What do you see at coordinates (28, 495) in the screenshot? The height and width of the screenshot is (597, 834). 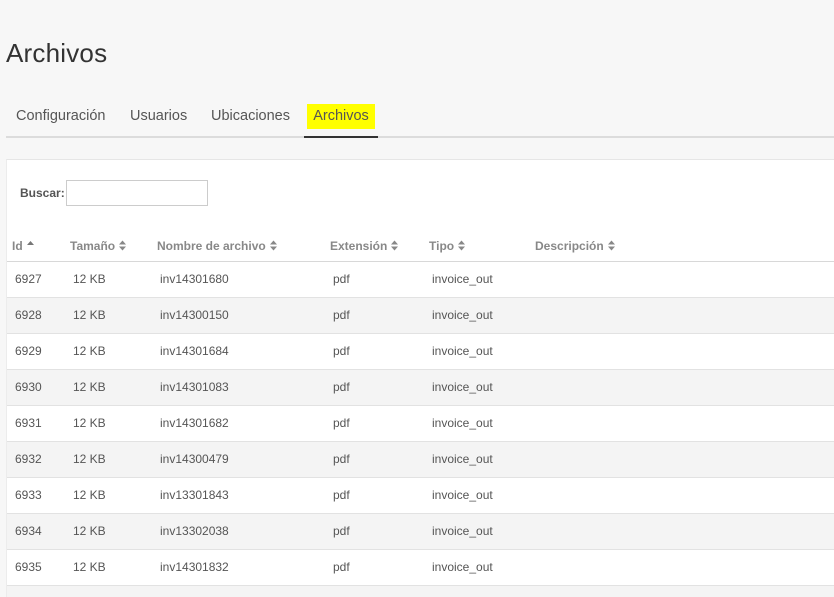 I see `cell-id: 6933` at bounding box center [28, 495].